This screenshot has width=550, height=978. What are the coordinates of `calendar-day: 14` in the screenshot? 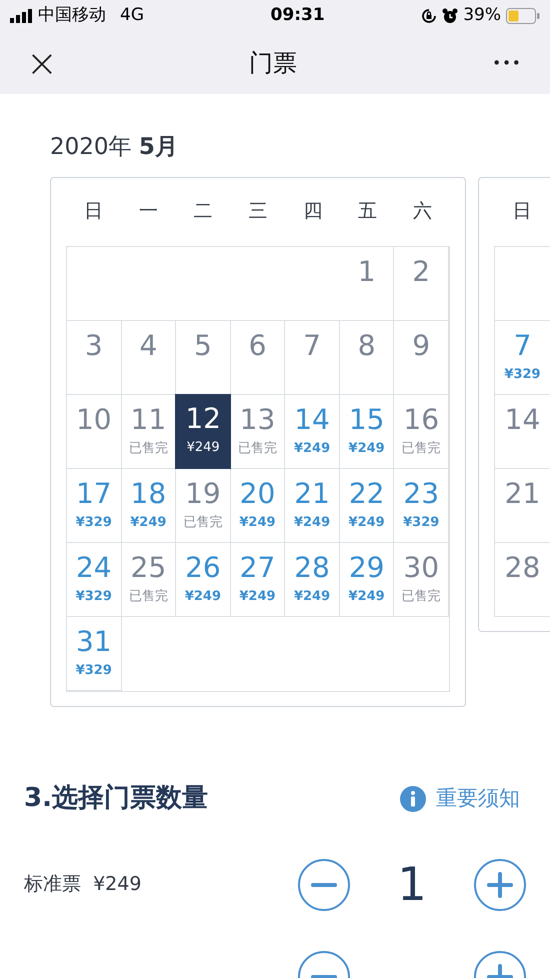 It's located at (522, 431).